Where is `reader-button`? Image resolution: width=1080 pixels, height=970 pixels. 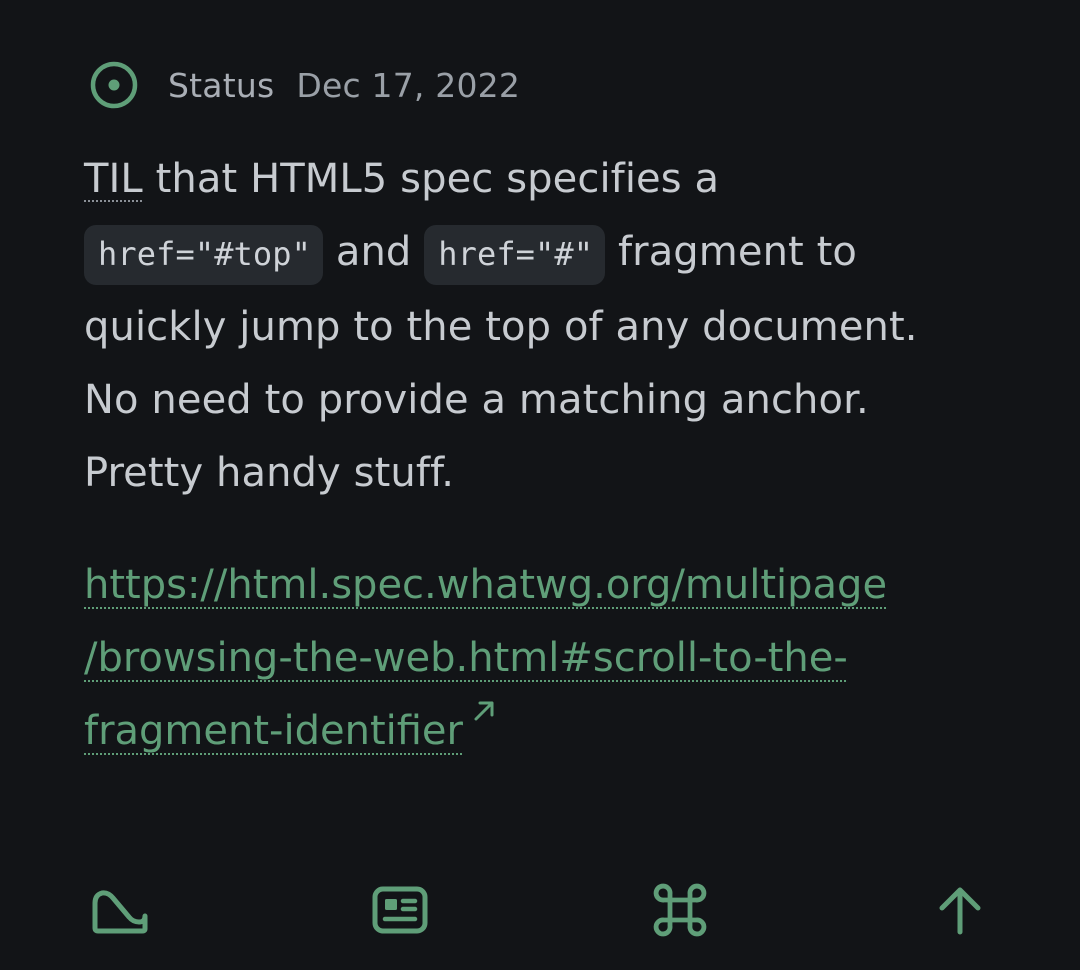 reader-button is located at coordinates (400, 910).